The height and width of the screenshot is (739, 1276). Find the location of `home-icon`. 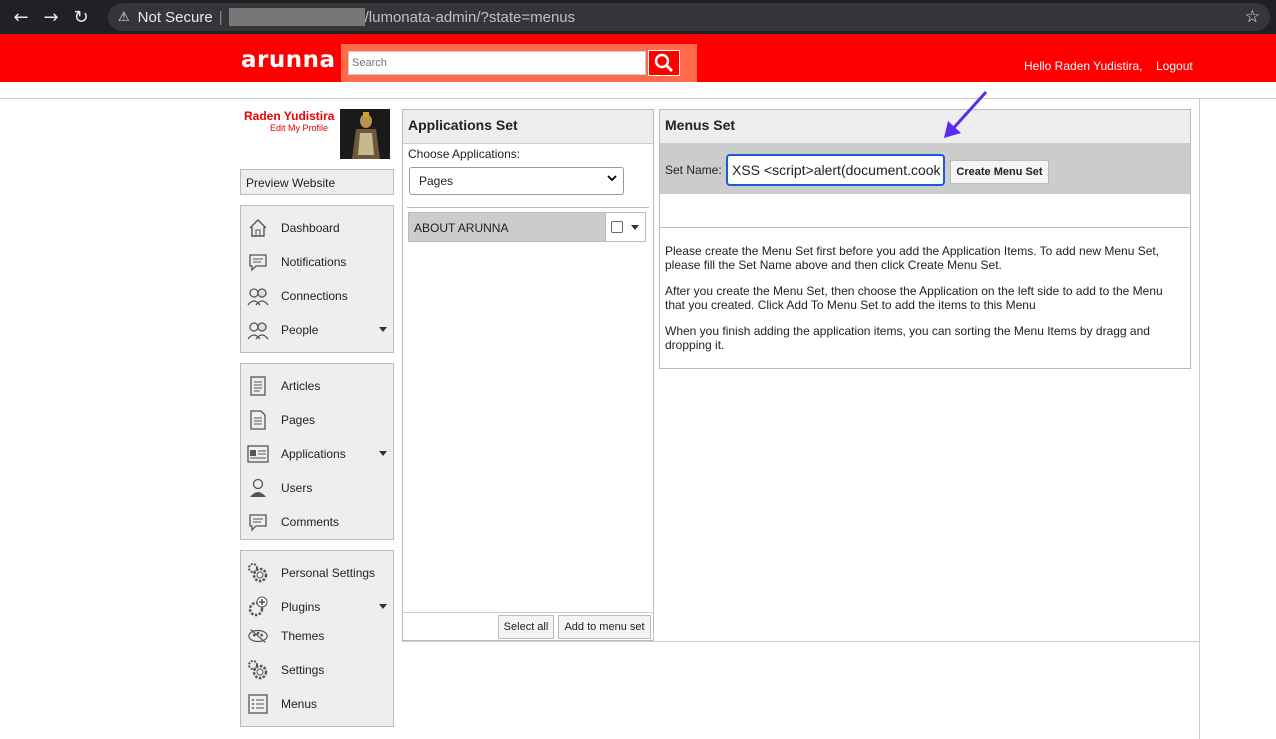

home-icon is located at coordinates (258, 228).